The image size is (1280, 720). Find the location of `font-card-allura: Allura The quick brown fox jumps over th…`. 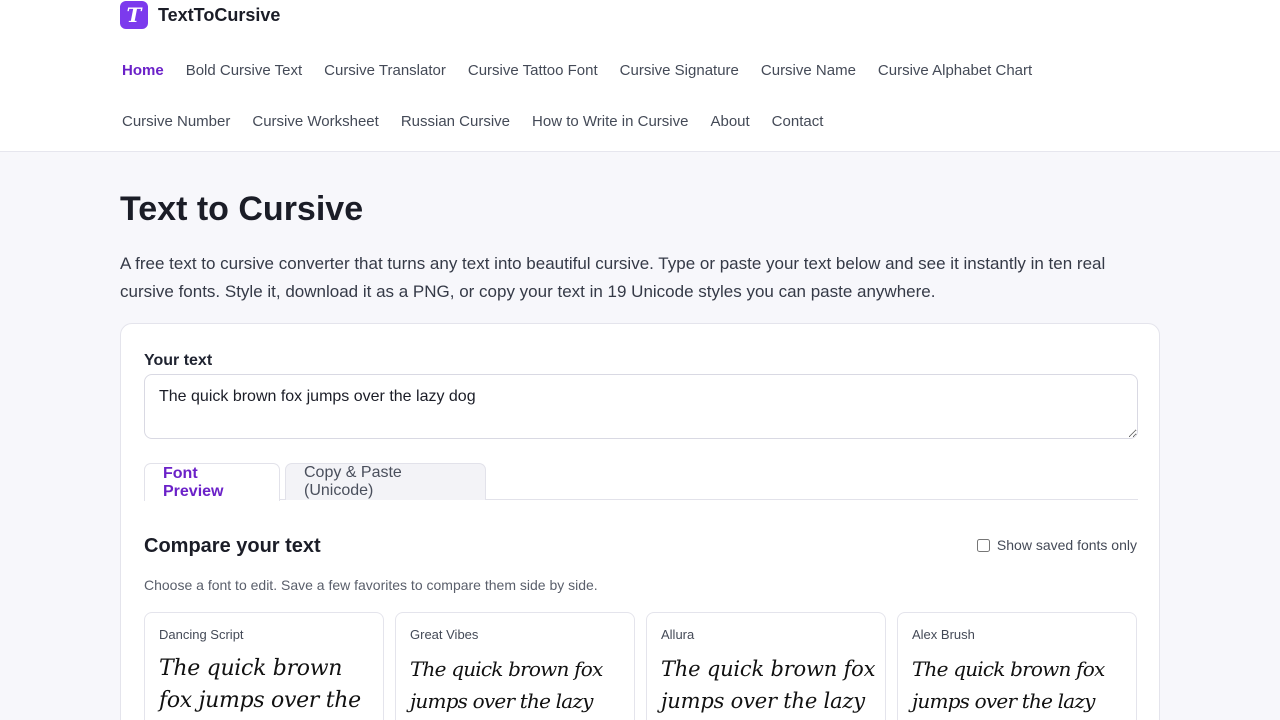

font-card-allura: Allura The quick brown fox jumps over th… is located at coordinates (766, 666).